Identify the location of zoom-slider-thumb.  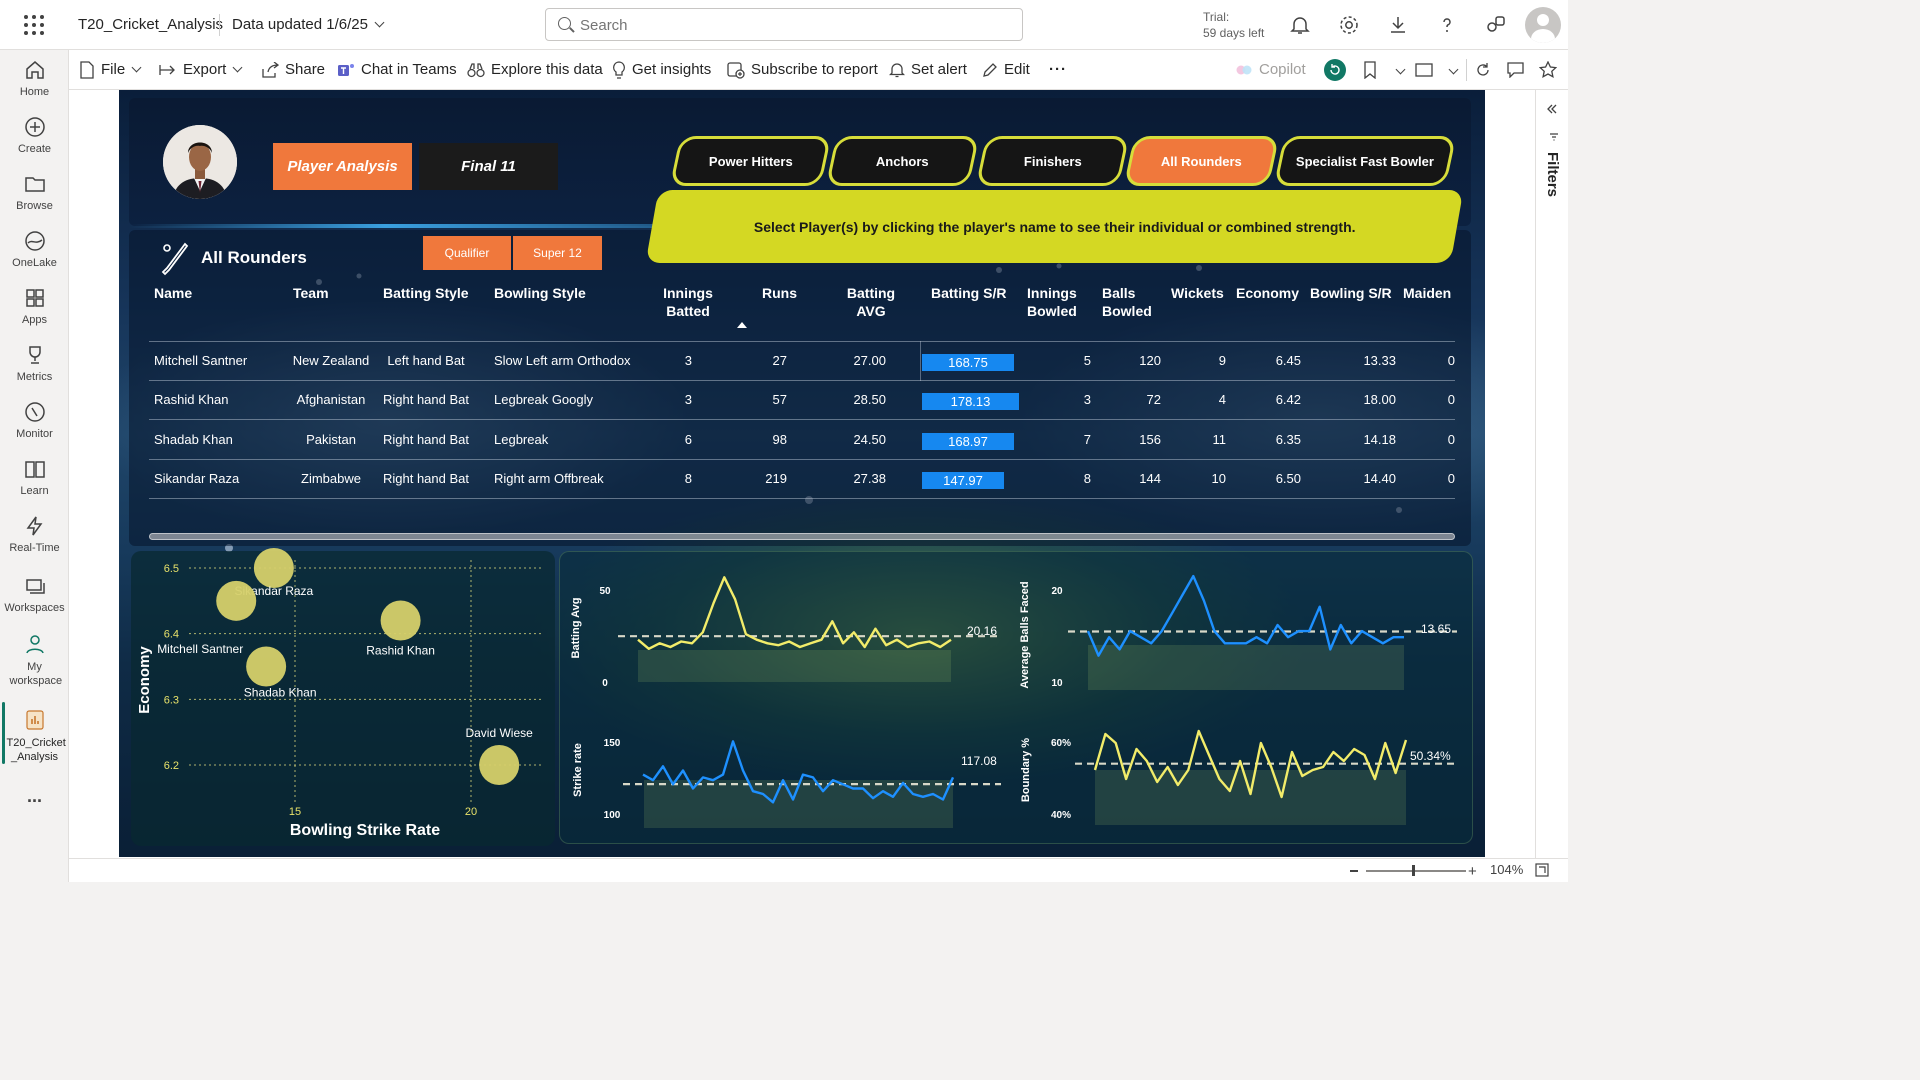
(1413, 870).